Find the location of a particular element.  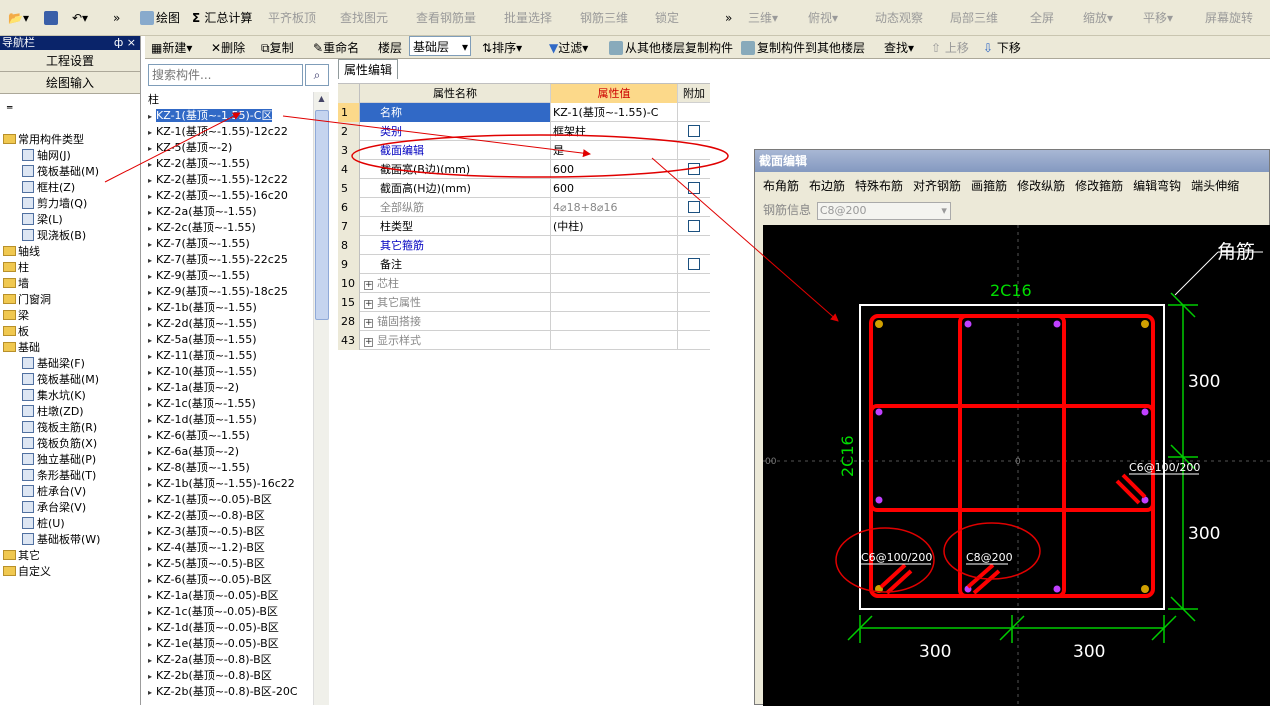

tree-item: 常用构件类型 is located at coordinates (43, 140).